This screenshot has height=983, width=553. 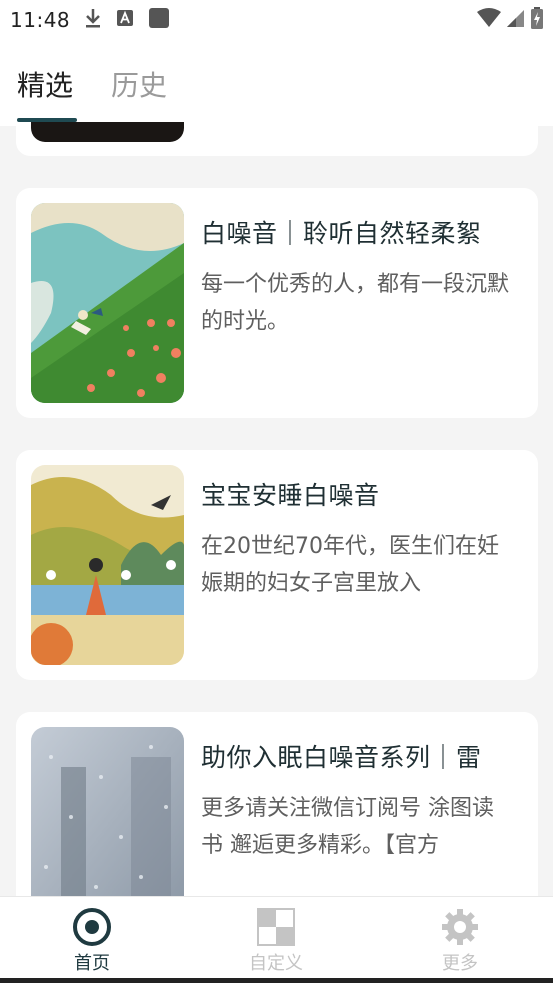 What do you see at coordinates (40, 20) in the screenshot?
I see `status-time: 11:48` at bounding box center [40, 20].